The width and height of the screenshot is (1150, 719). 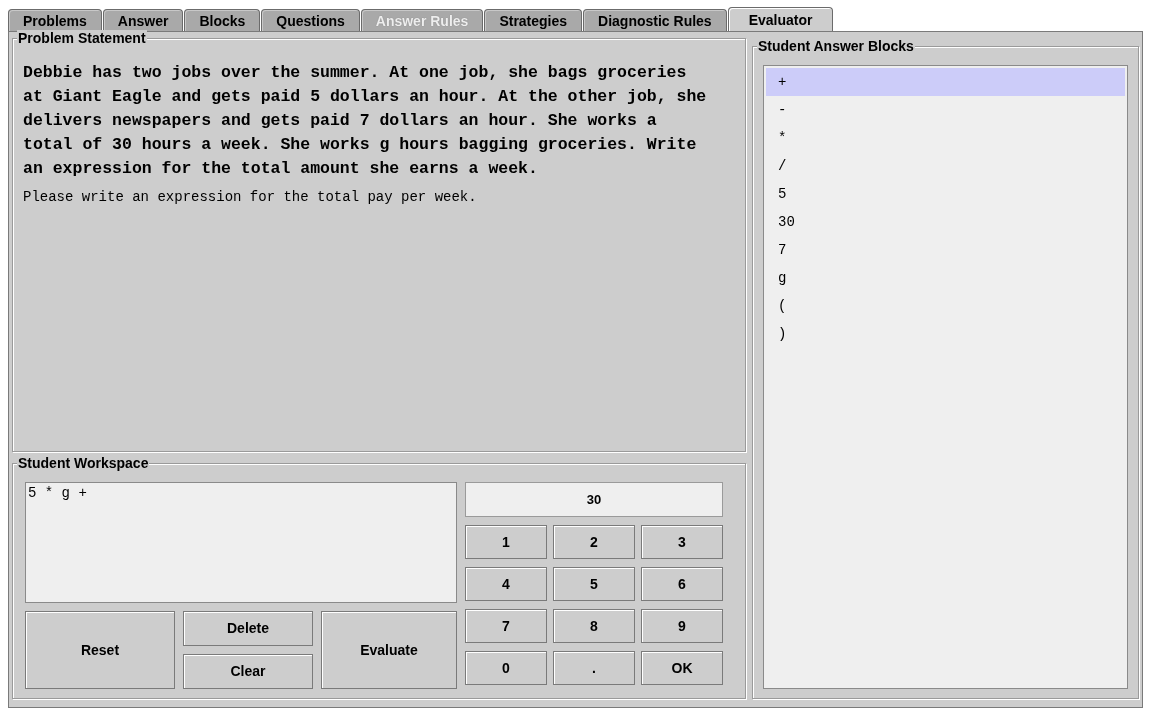 What do you see at coordinates (241, 542) in the screenshot?
I see `expression-field: 5 * g +` at bounding box center [241, 542].